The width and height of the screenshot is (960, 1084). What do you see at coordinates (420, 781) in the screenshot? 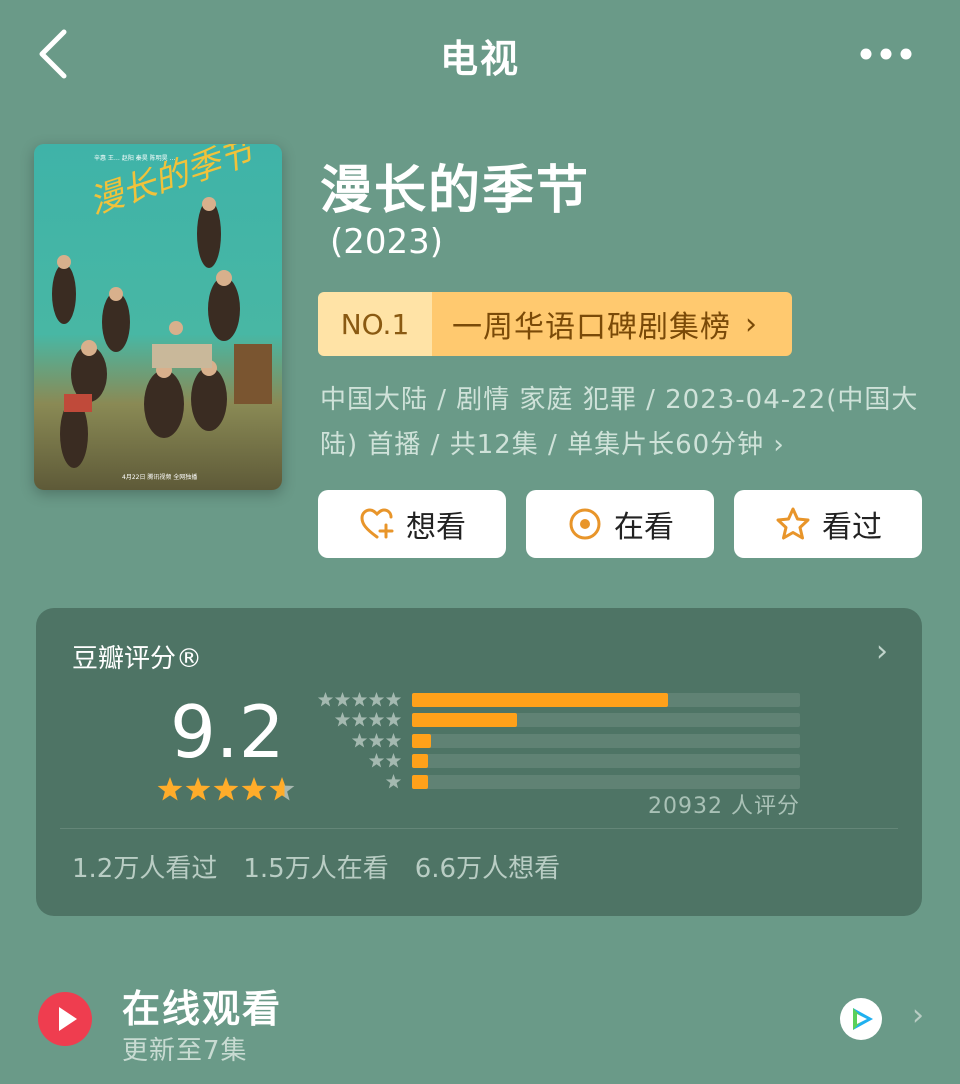
I see `distribution-bar-1-star` at bounding box center [420, 781].